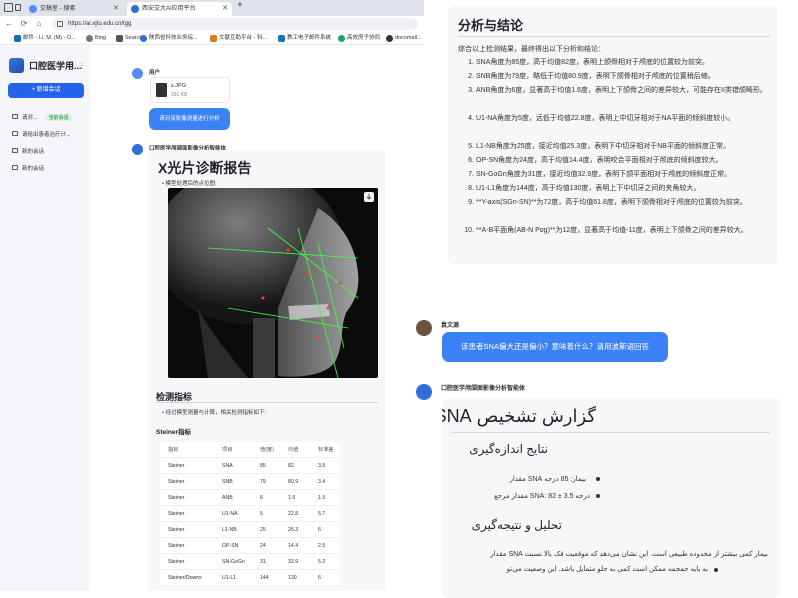 The width and height of the screenshot is (798, 598). I want to click on table-cell: U1-NA, so click(230, 514).